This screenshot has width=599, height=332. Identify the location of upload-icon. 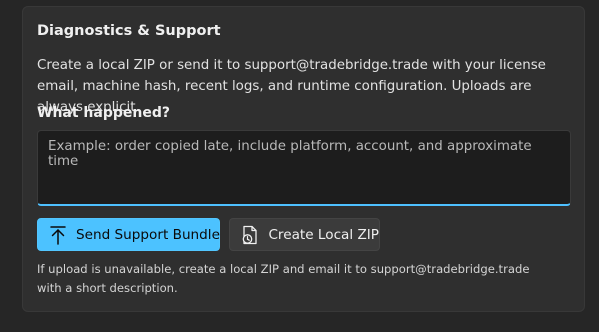
(58, 235).